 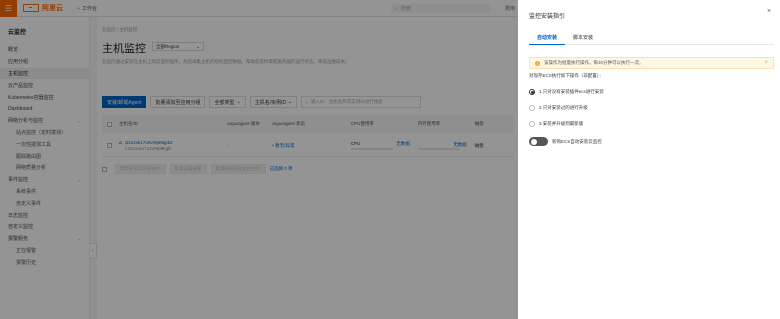 I want to click on option-label-3: 3.安装并升级到最新版, so click(x=561, y=123).